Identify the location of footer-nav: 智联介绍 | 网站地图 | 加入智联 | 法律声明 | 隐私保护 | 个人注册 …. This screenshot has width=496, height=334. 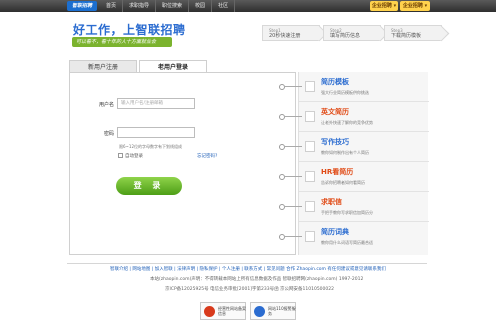
(248, 269).